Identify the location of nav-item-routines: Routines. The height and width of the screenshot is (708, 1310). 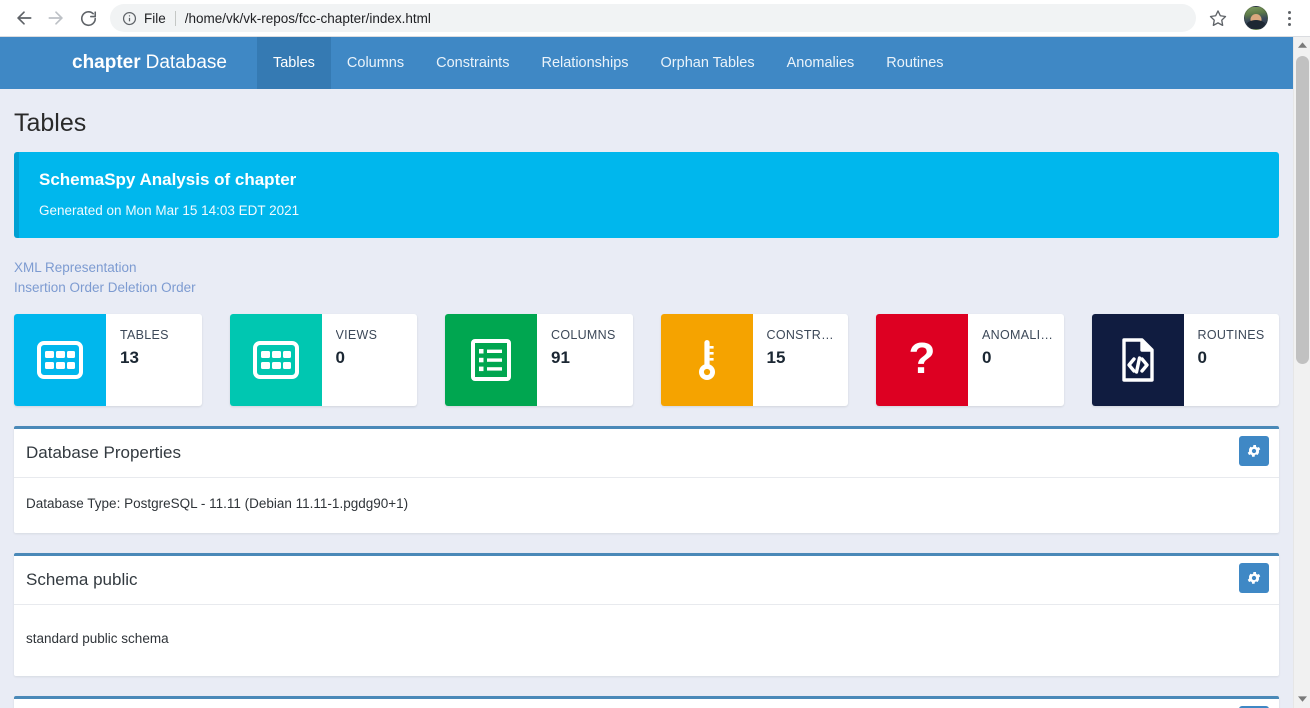
(914, 63).